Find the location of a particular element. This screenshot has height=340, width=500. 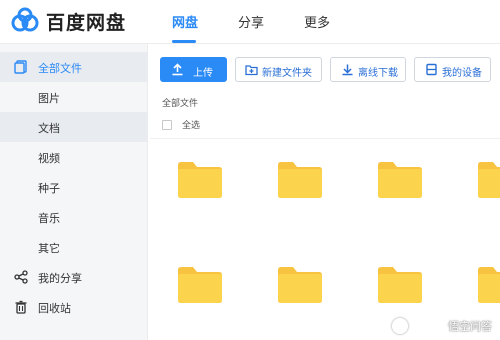

new-folder-icon is located at coordinates (251, 70).